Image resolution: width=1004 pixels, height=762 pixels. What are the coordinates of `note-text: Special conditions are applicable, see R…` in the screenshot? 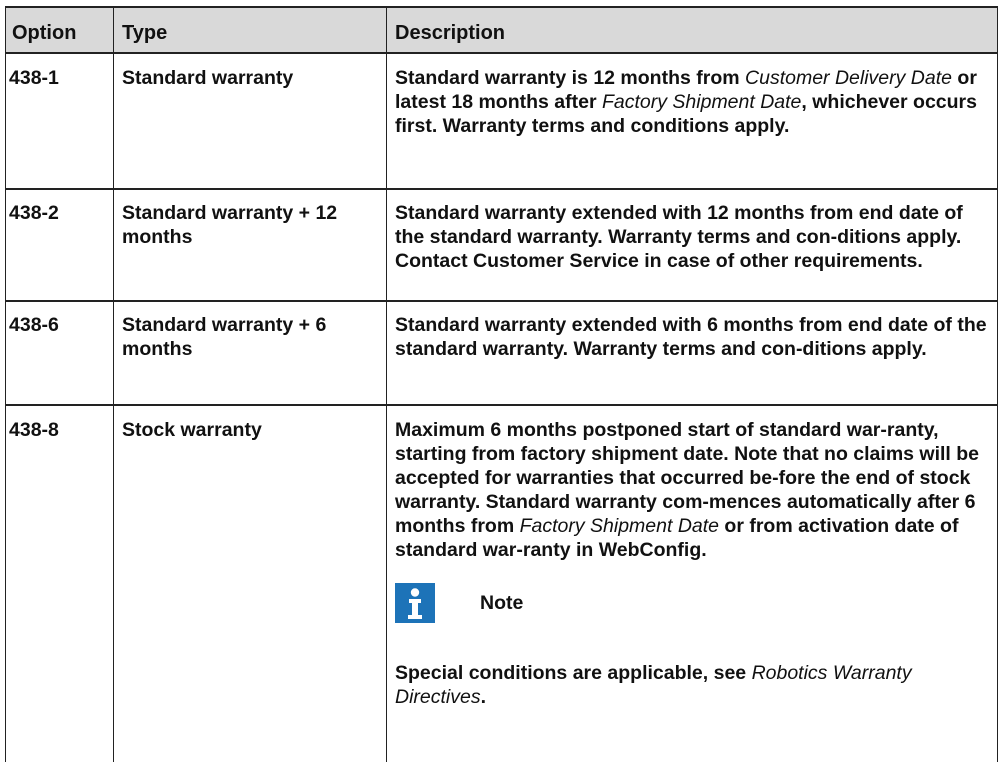 It's located at (653, 685).